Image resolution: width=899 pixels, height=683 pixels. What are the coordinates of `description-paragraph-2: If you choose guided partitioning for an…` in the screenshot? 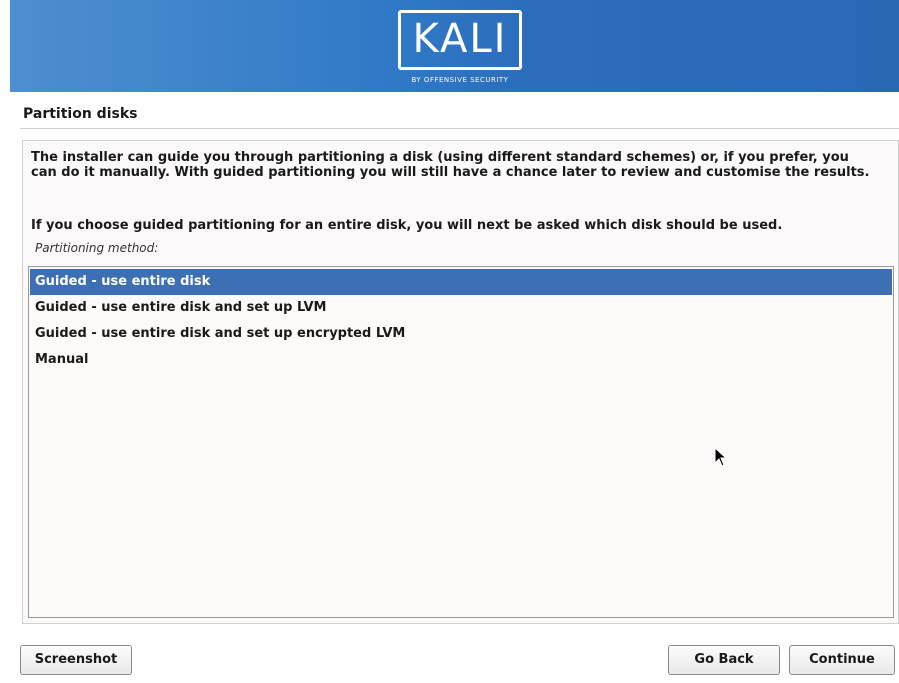 It's located at (407, 225).